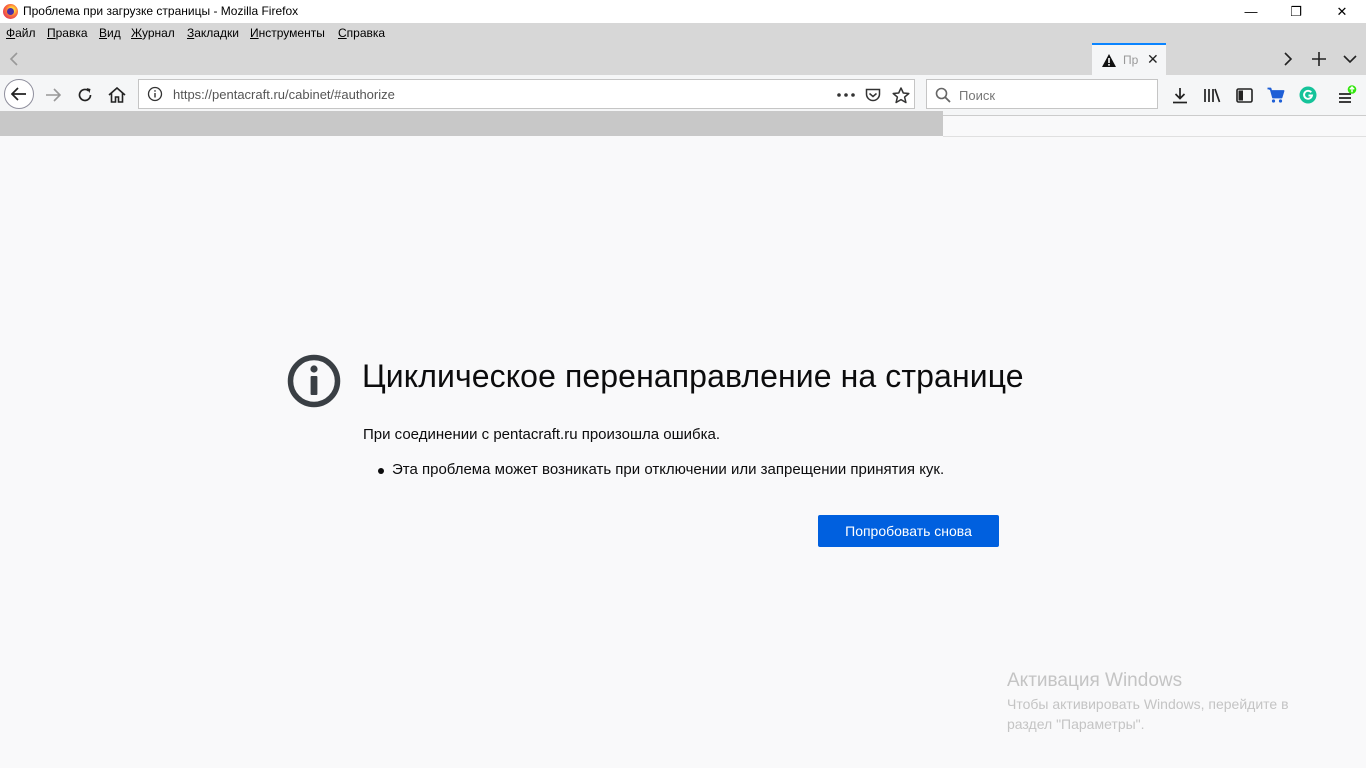  I want to click on plus-icon, so click(1319, 59).